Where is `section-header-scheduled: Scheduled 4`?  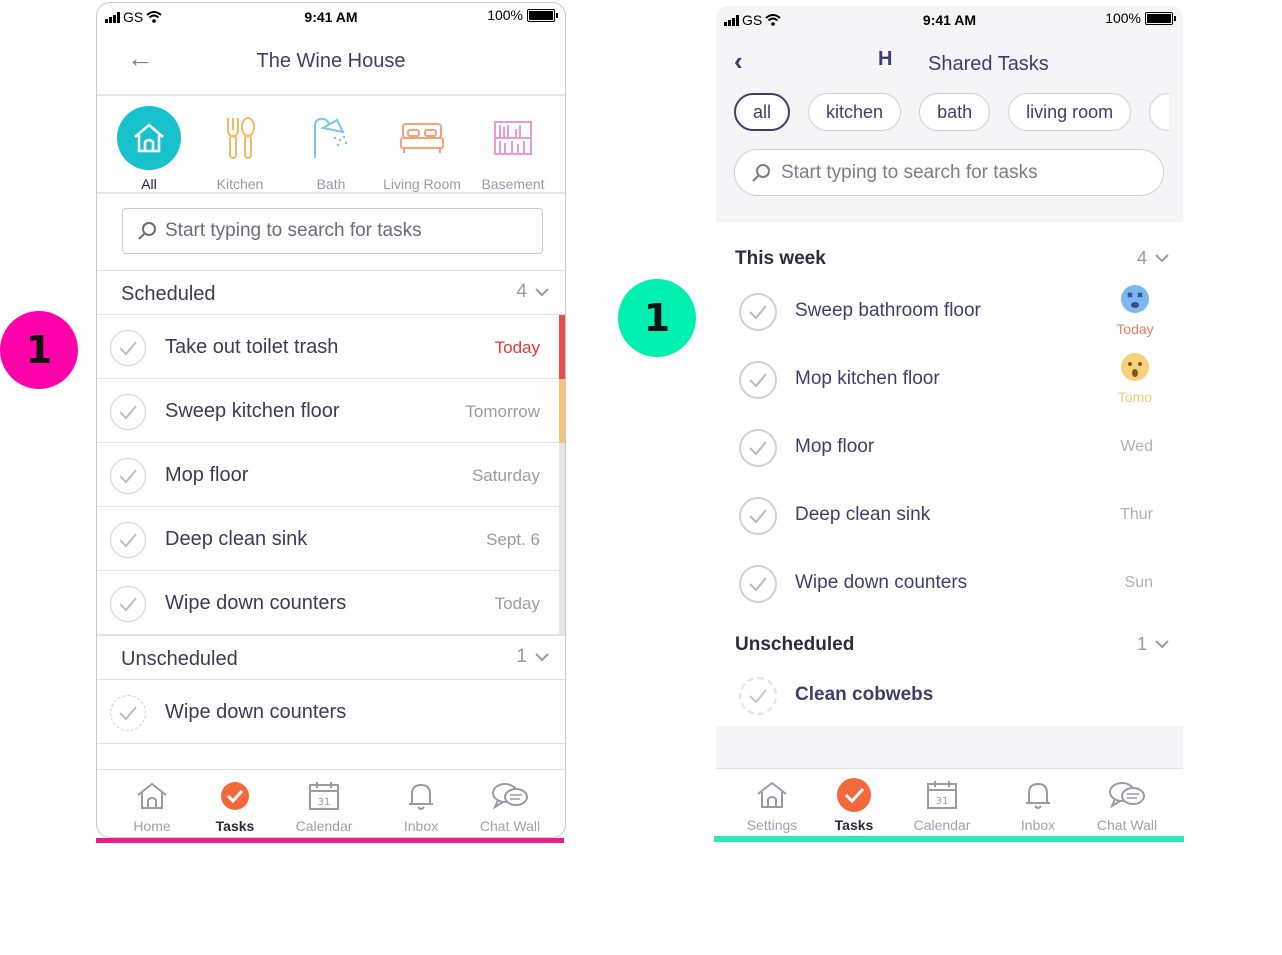 section-header-scheduled: Scheduled 4 is located at coordinates (331, 292).